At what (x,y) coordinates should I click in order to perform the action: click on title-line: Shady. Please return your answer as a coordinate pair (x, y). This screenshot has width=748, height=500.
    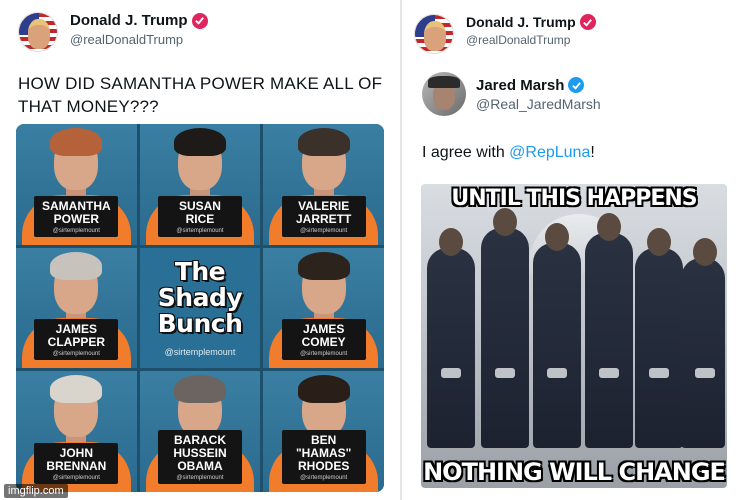
    Looking at the image, I should click on (200, 297).